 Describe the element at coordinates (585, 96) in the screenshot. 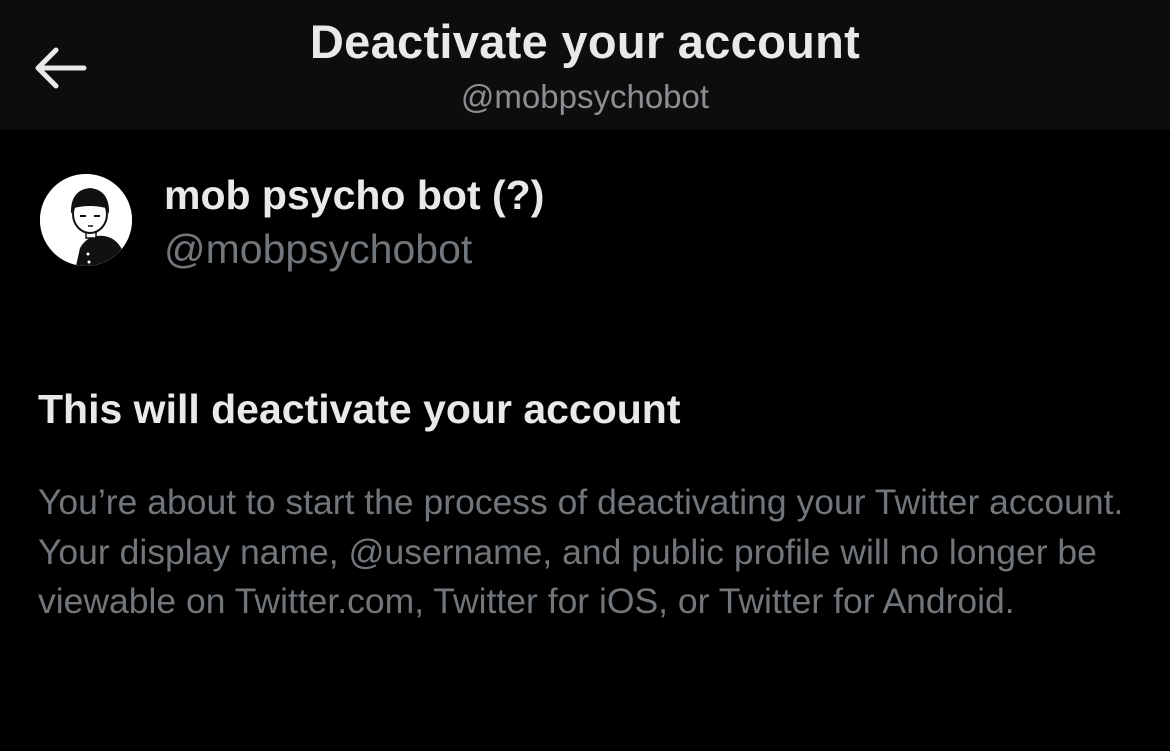

I see `page-subtitle-handle: @mobpsychobot` at that location.